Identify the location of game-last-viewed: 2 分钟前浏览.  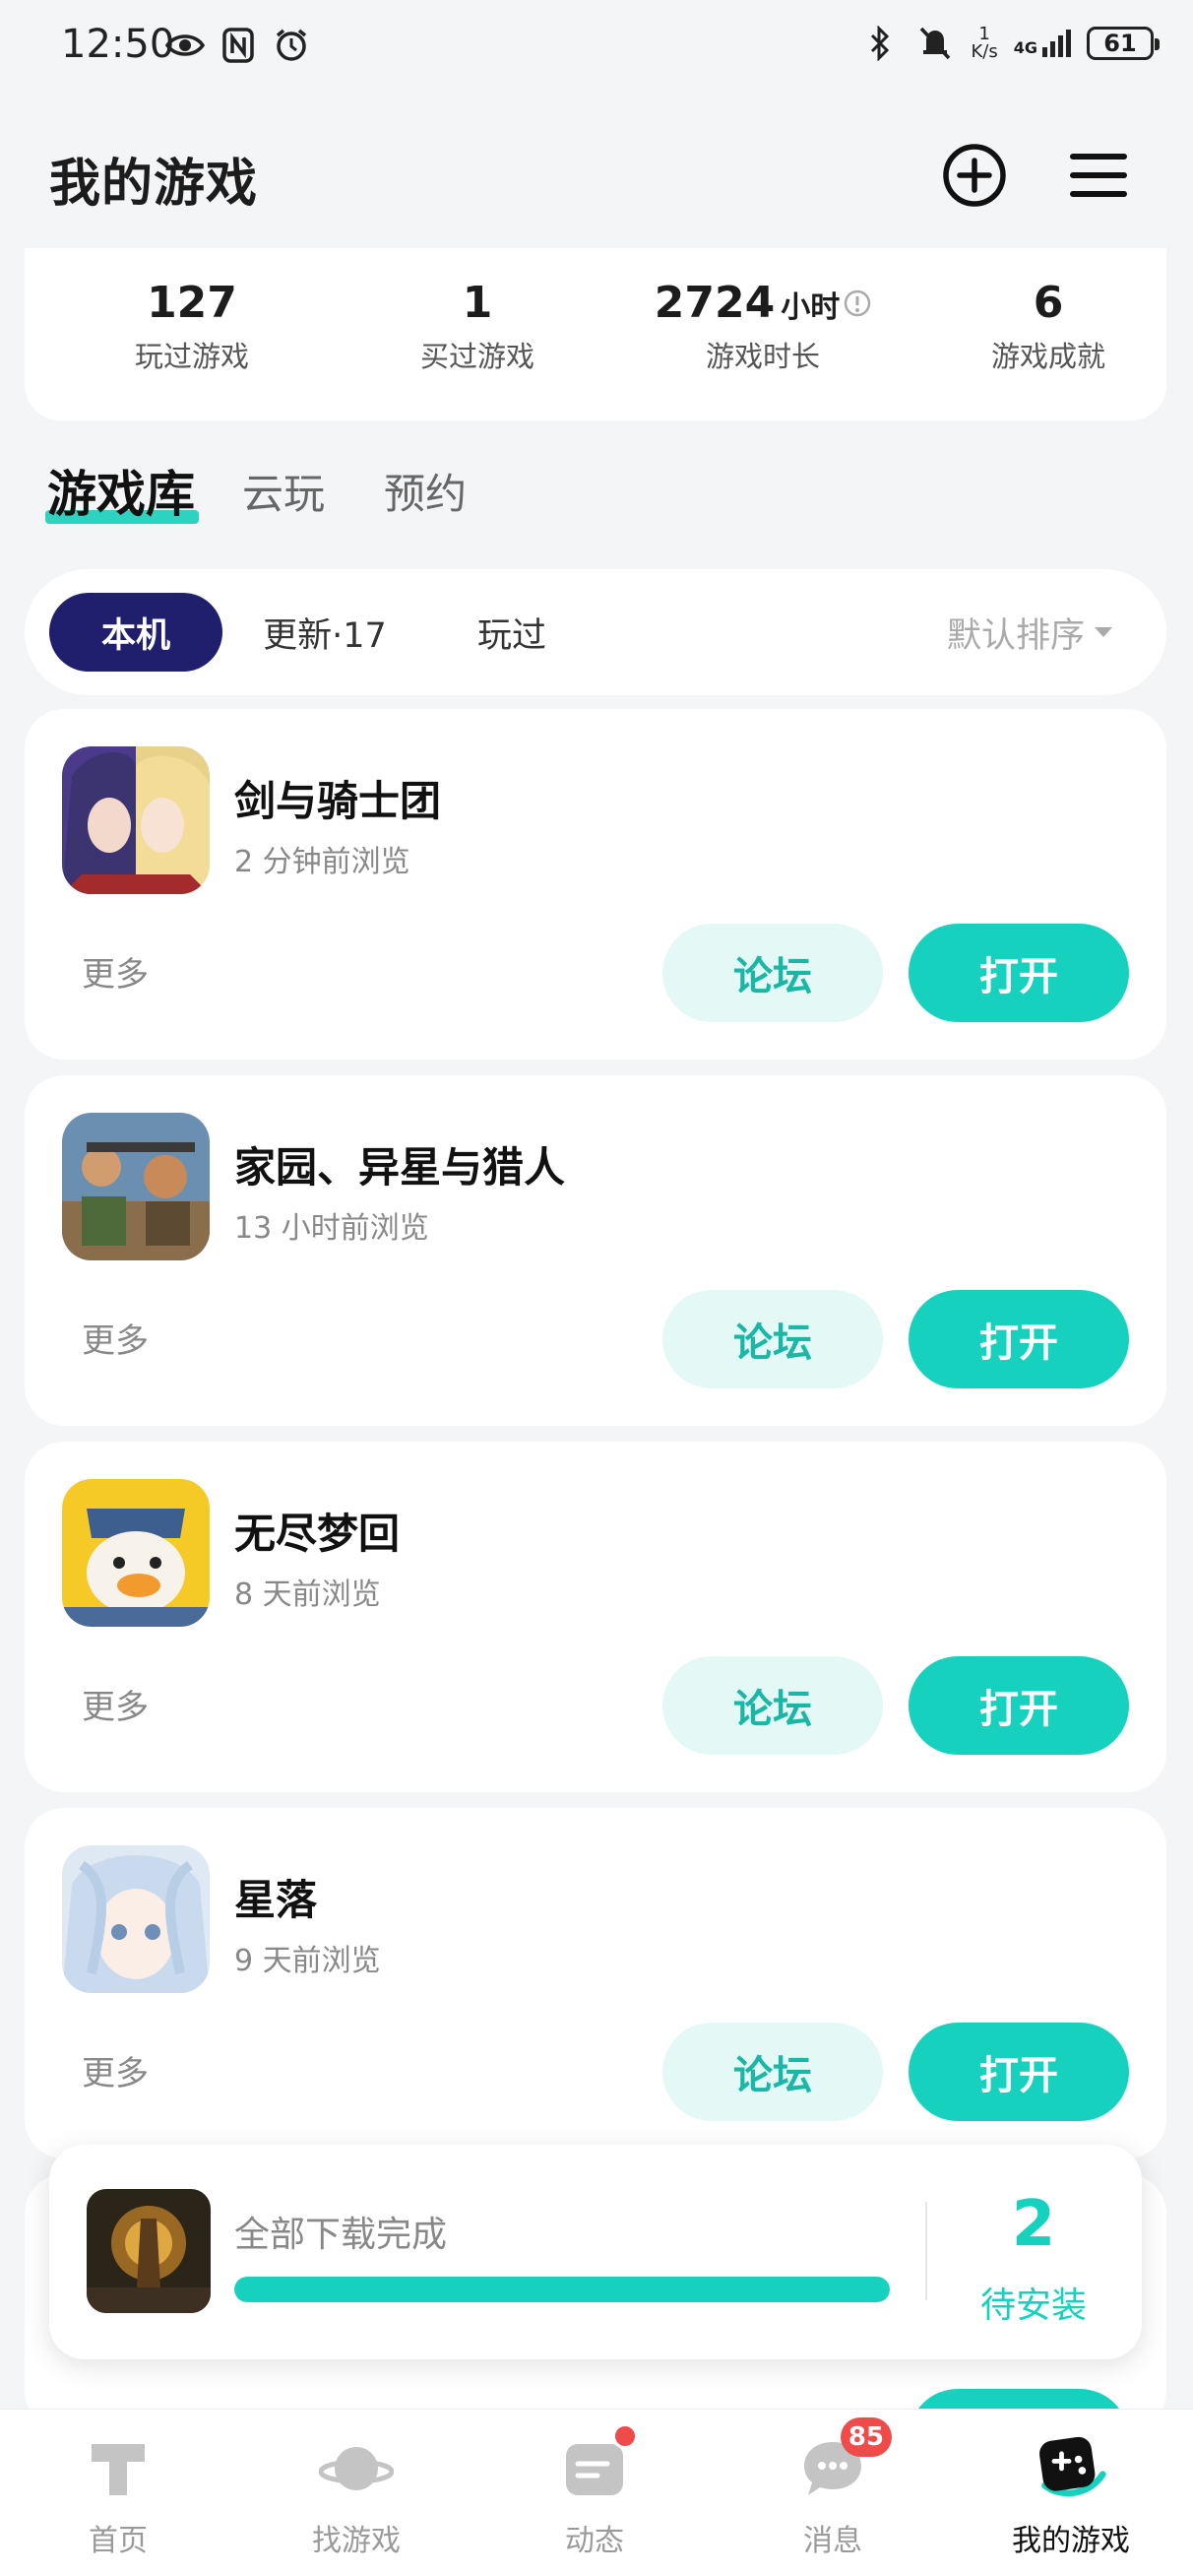
(322, 862).